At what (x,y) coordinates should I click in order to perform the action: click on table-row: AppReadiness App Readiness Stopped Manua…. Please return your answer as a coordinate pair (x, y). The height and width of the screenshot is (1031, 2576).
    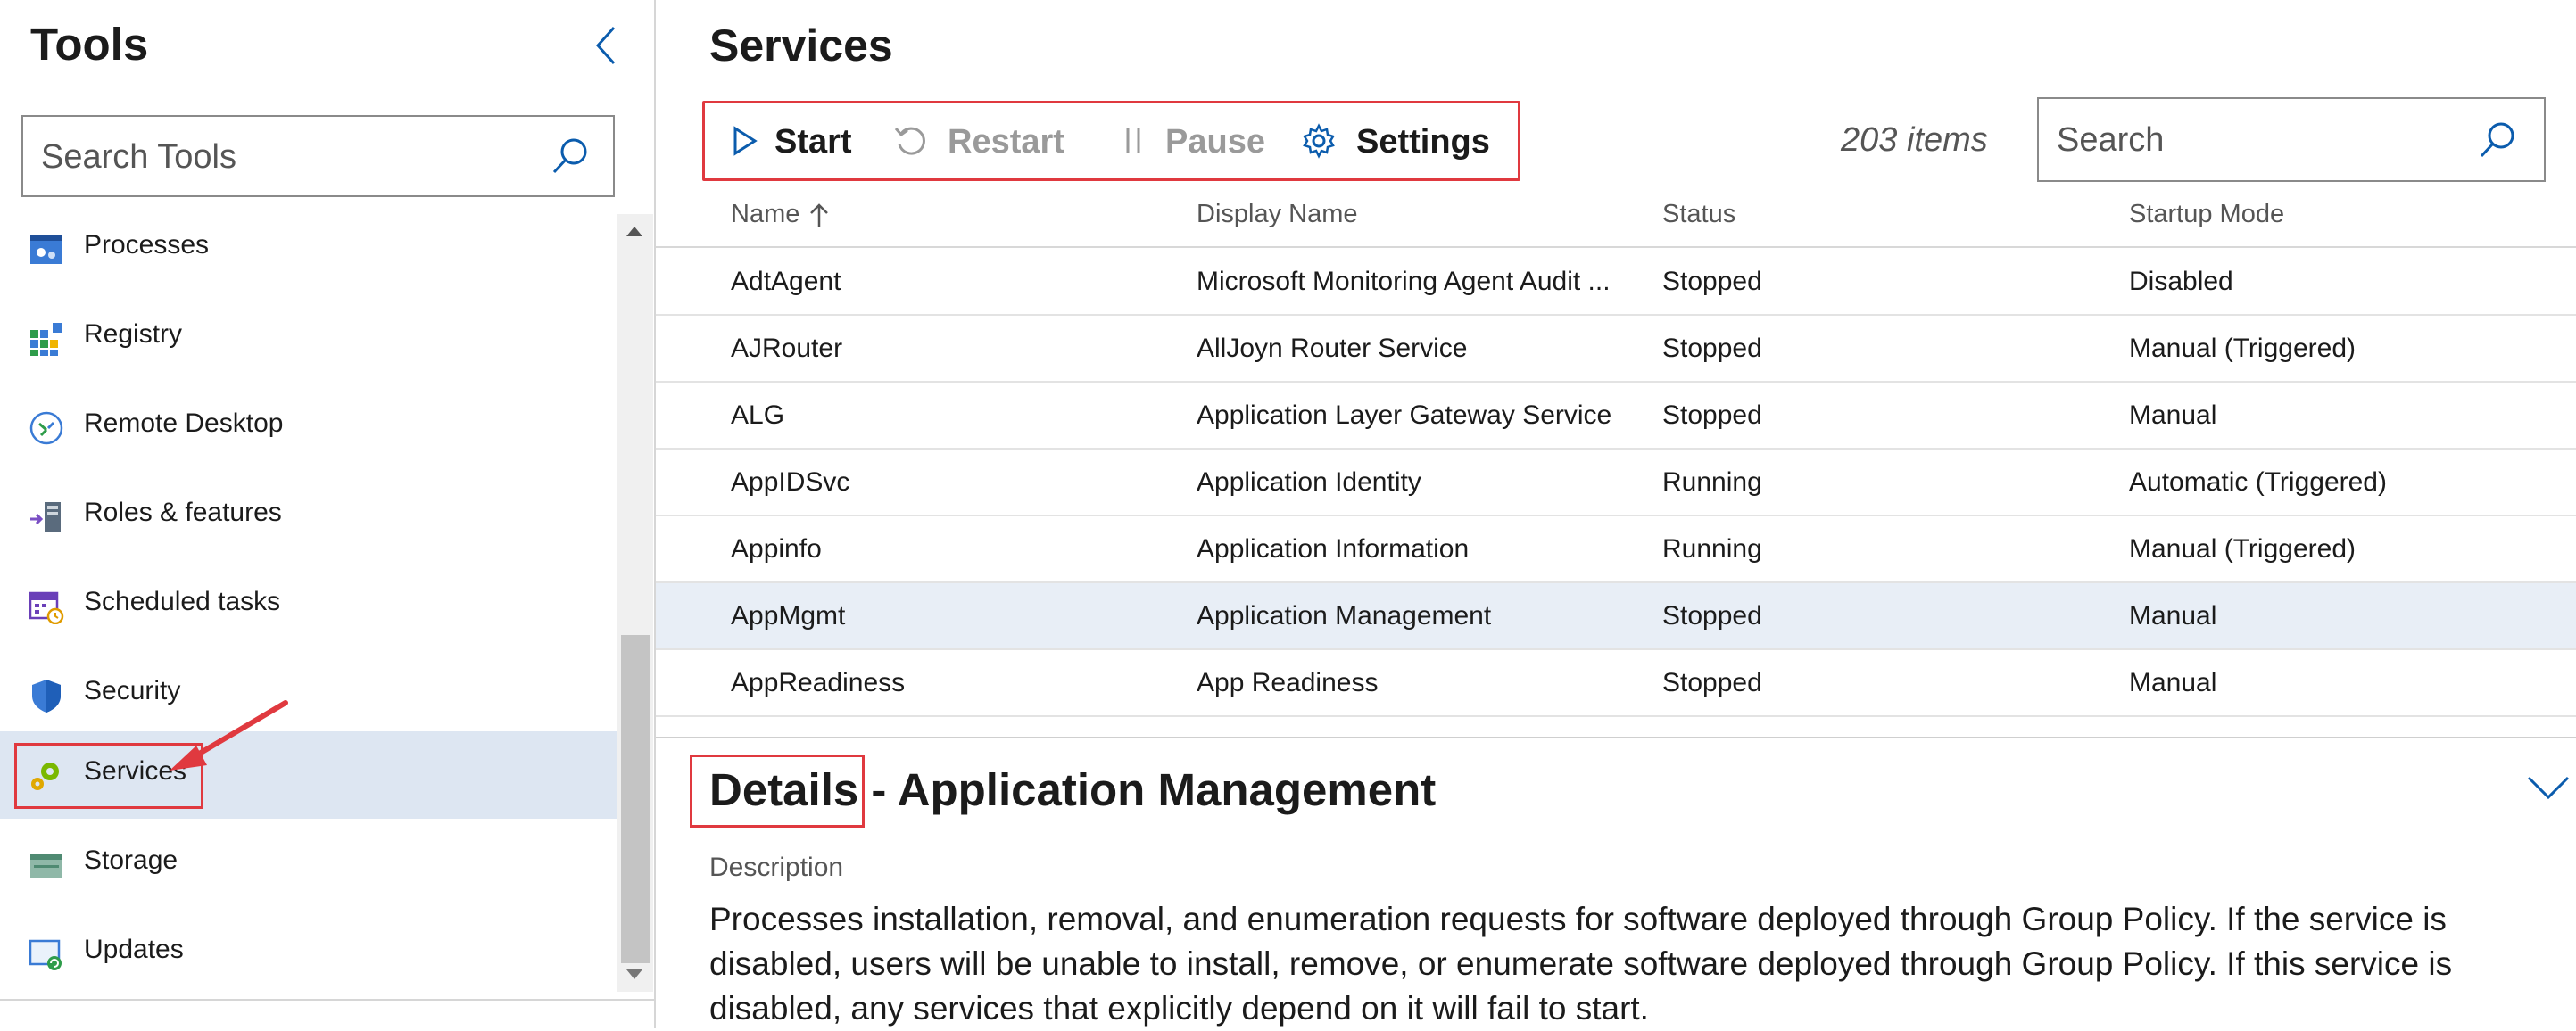
    Looking at the image, I should click on (1616, 683).